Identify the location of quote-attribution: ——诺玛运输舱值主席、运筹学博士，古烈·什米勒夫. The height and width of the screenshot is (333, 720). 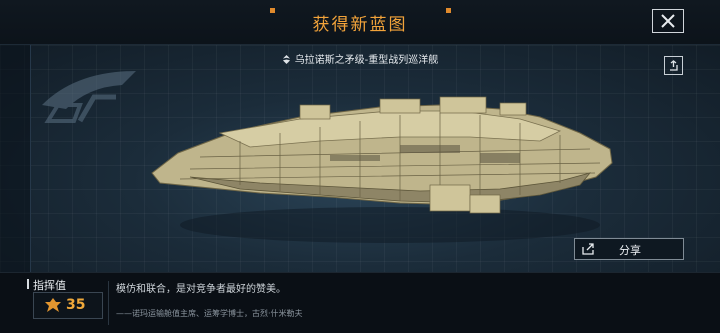
(209, 313).